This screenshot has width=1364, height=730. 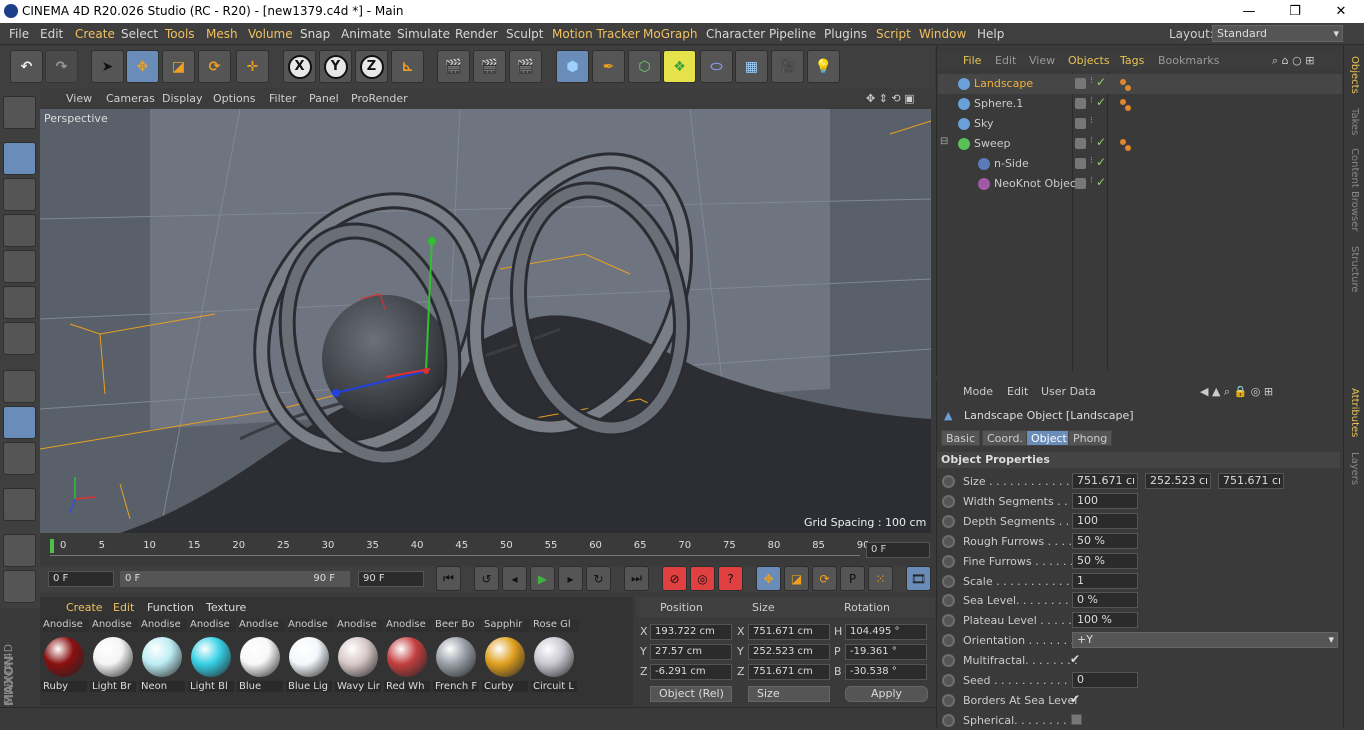 What do you see at coordinates (315, 34) in the screenshot?
I see `menu-snap: Snap` at bounding box center [315, 34].